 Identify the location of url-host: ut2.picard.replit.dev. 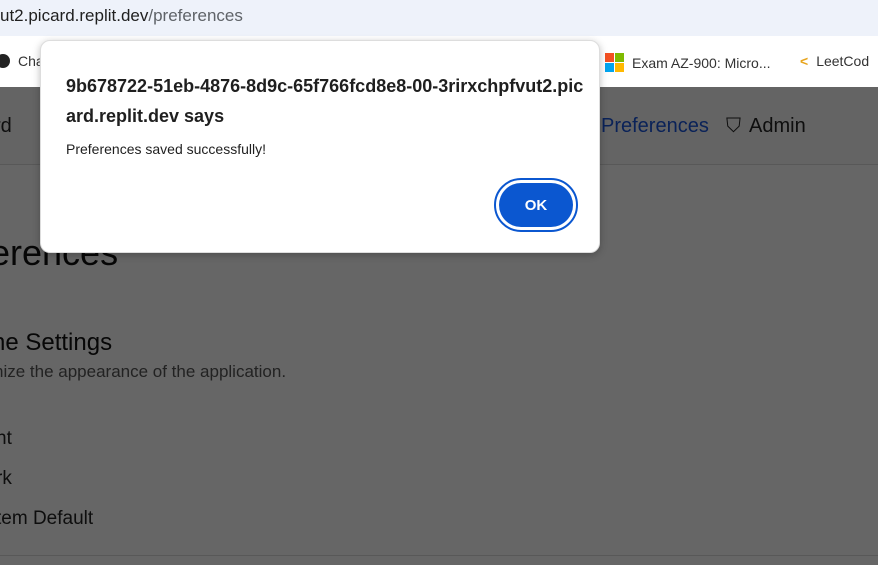
(74, 15).